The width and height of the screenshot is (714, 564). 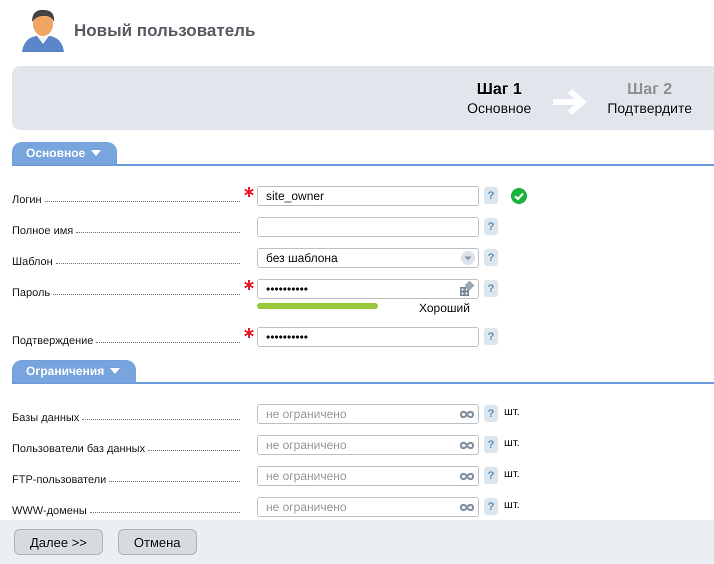 What do you see at coordinates (49, 511) in the screenshot?
I see `field-label: WWW-домены` at bounding box center [49, 511].